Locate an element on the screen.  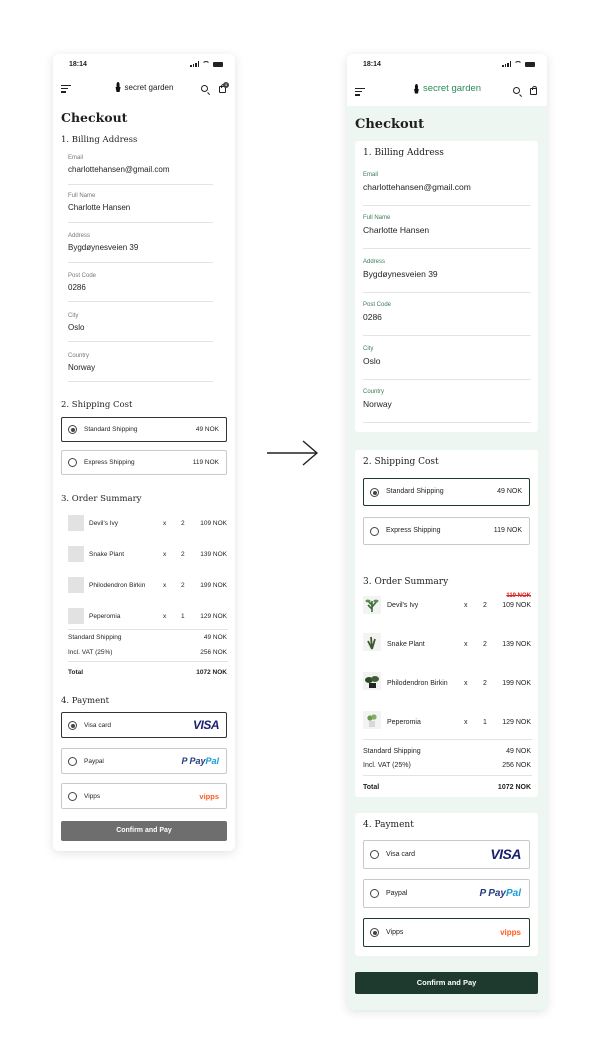
summary-total-label: Total is located at coordinates (76, 672).